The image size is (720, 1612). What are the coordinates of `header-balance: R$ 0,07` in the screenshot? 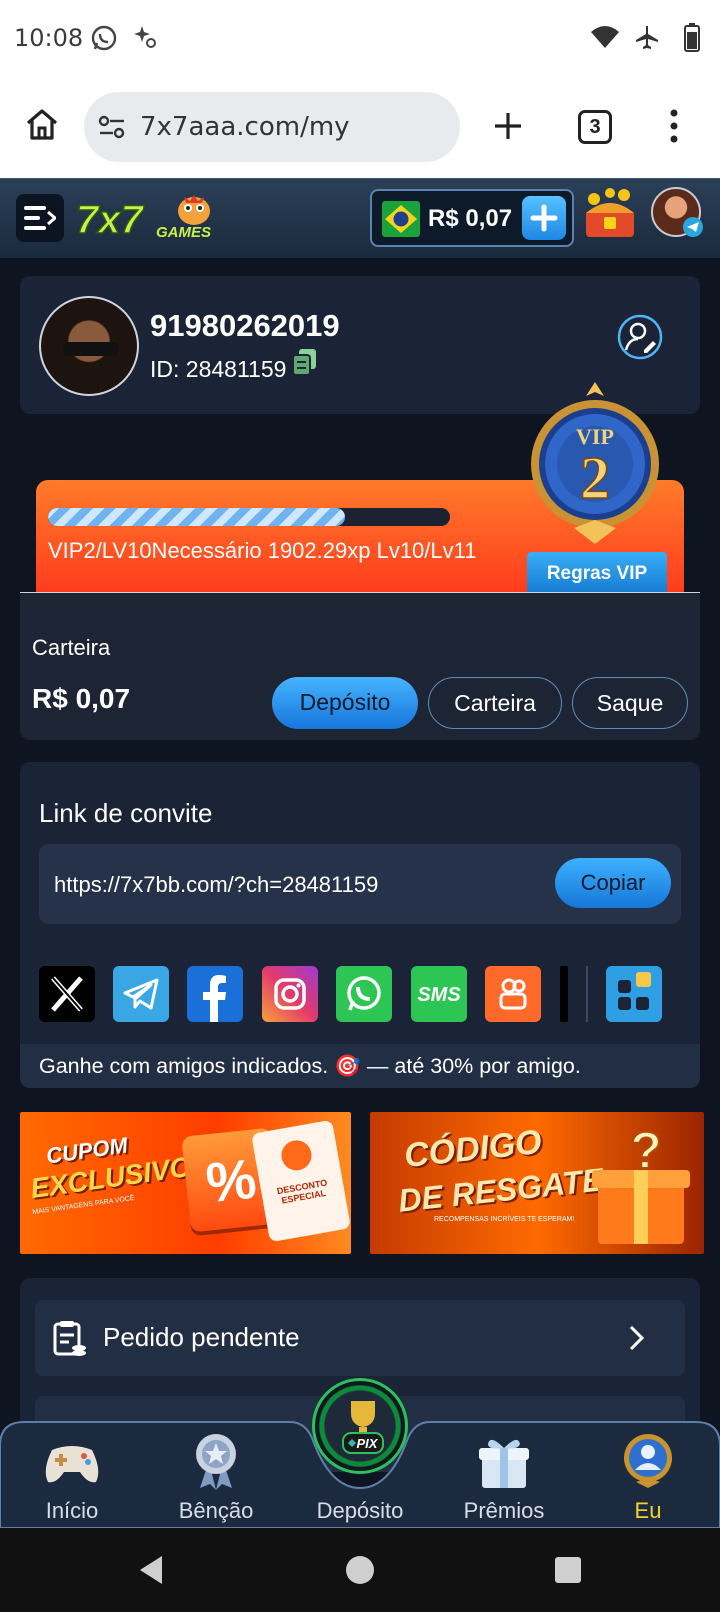 It's located at (472, 218).